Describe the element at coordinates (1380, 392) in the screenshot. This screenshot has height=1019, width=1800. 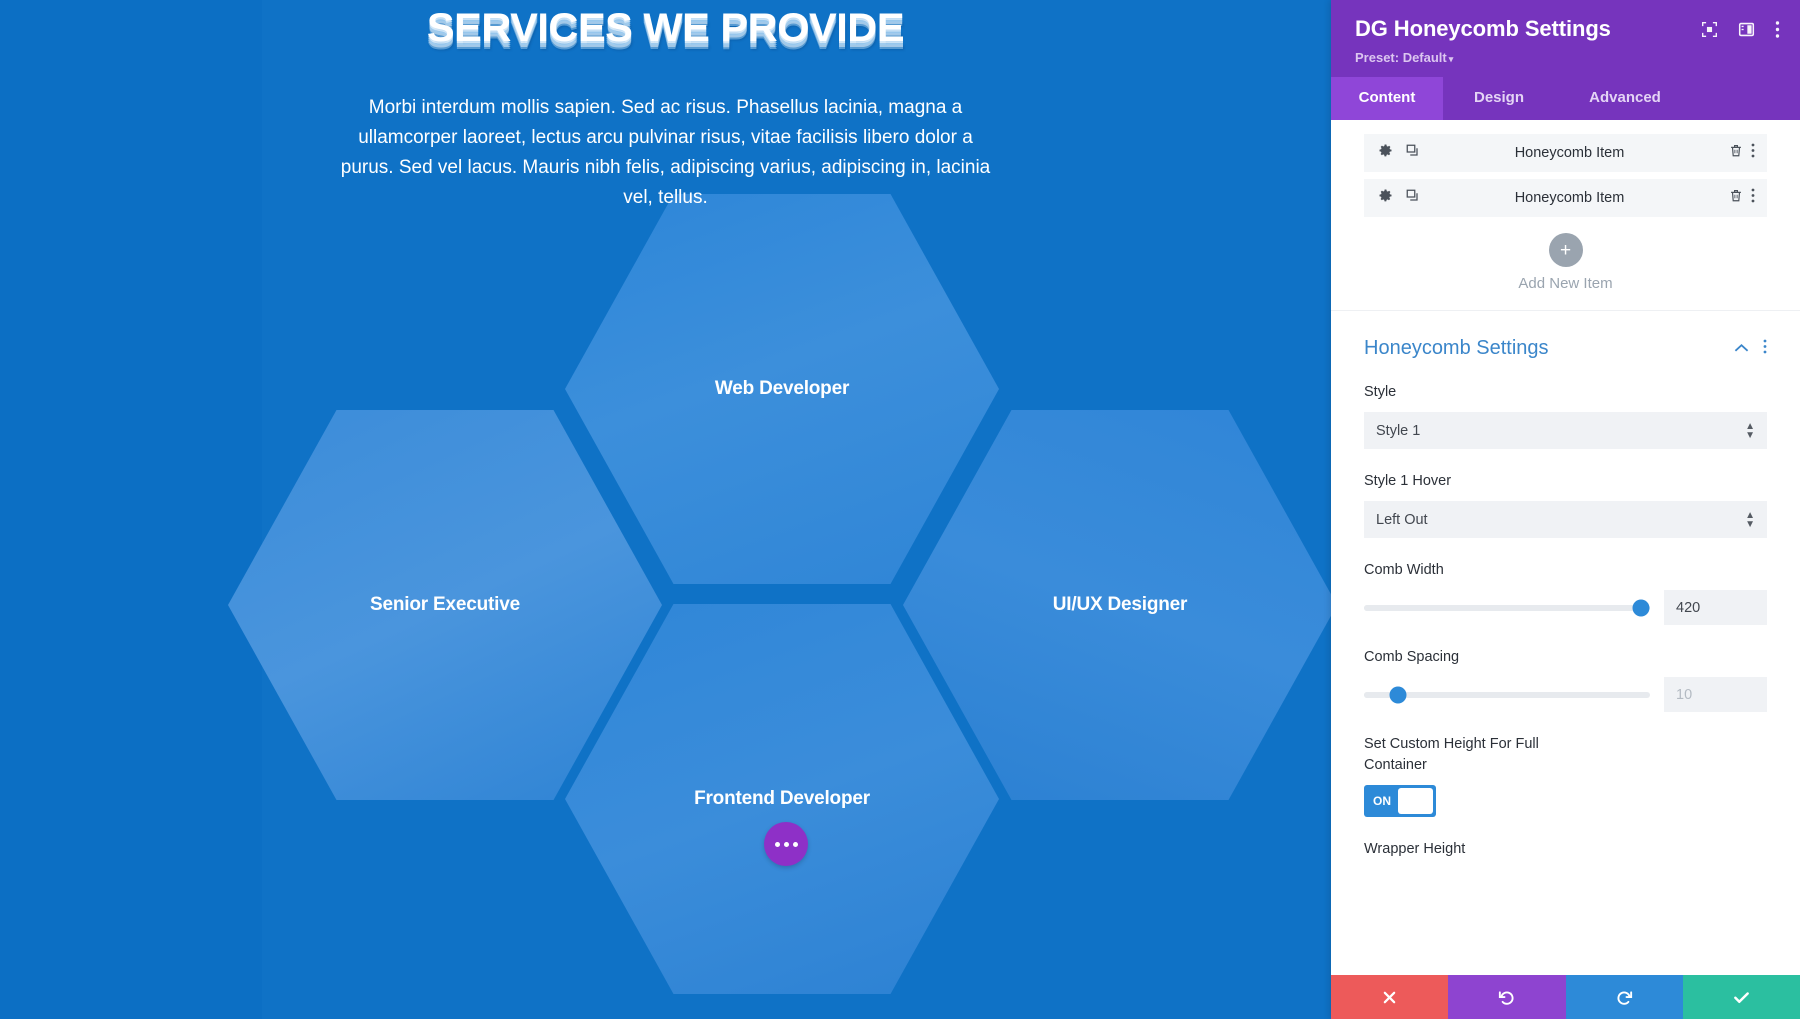
I see `field-label-style: Style` at that location.